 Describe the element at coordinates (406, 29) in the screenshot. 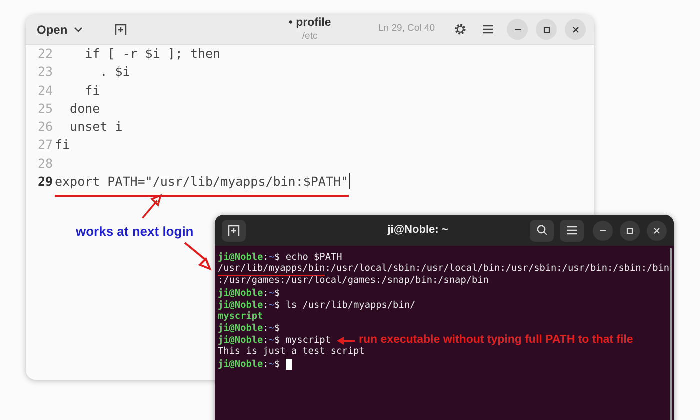

I see `cursor-position: Ln 29, Col 40` at that location.